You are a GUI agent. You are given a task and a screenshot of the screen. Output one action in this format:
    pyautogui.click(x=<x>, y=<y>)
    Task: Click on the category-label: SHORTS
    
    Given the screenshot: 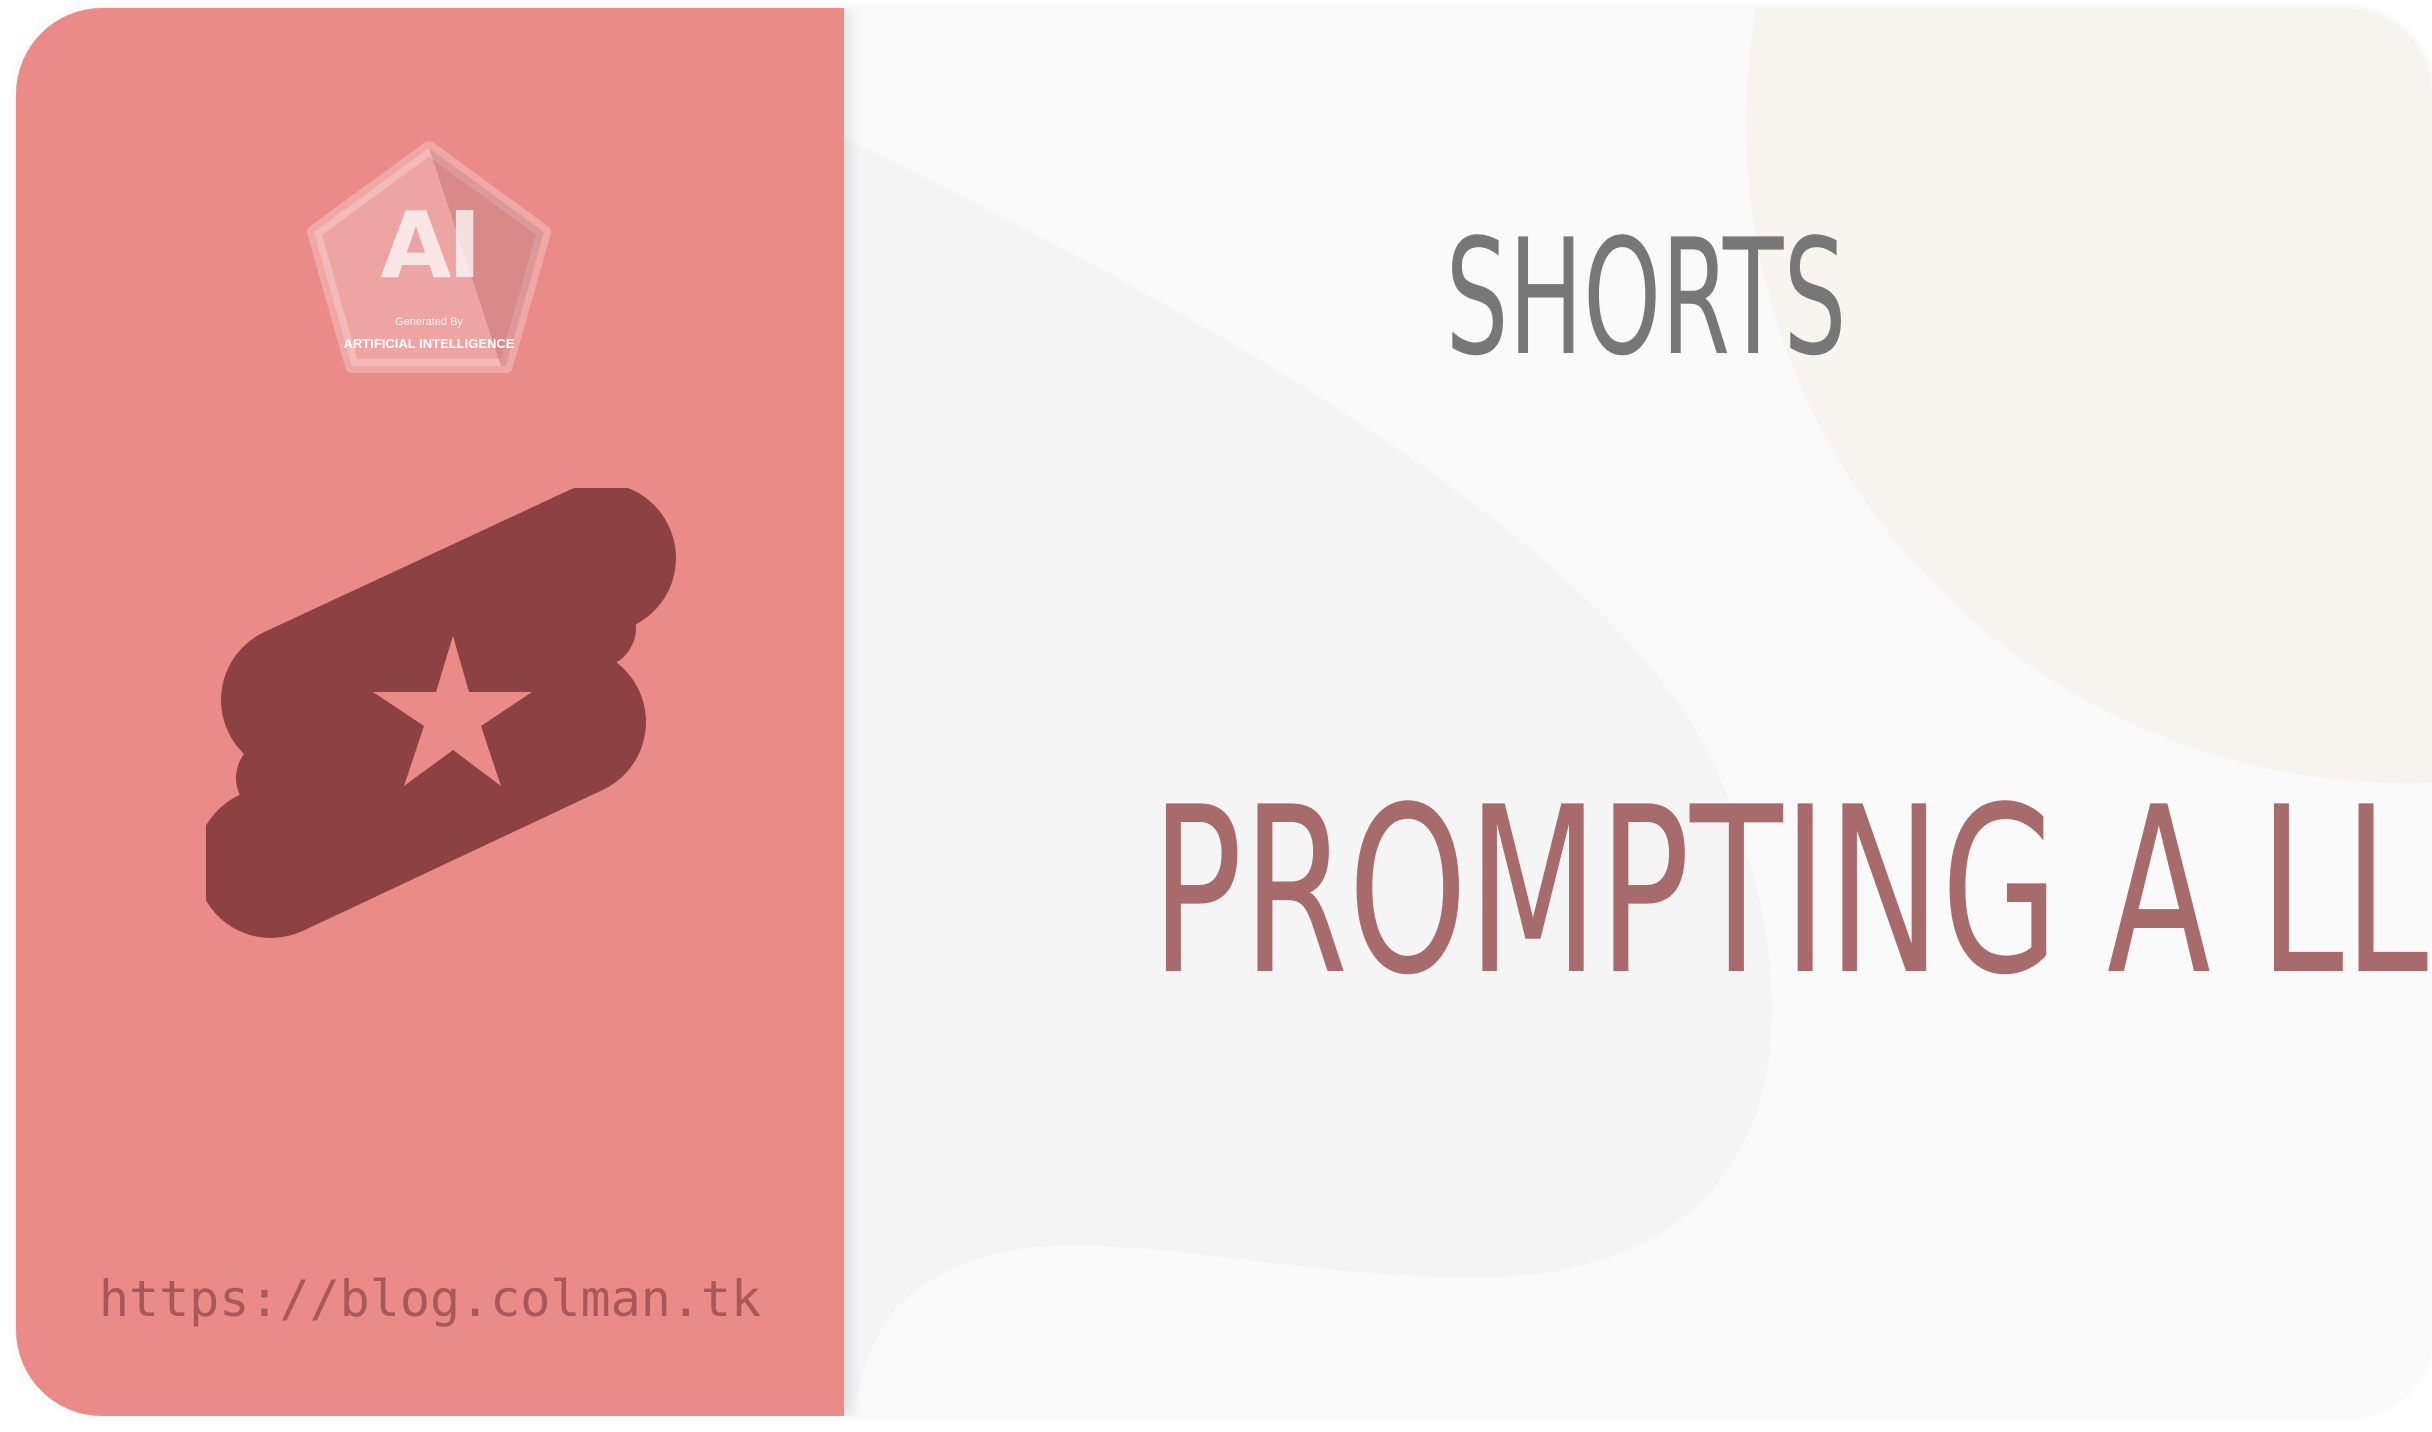 What is the action you would take?
    pyautogui.click(x=1646, y=297)
    